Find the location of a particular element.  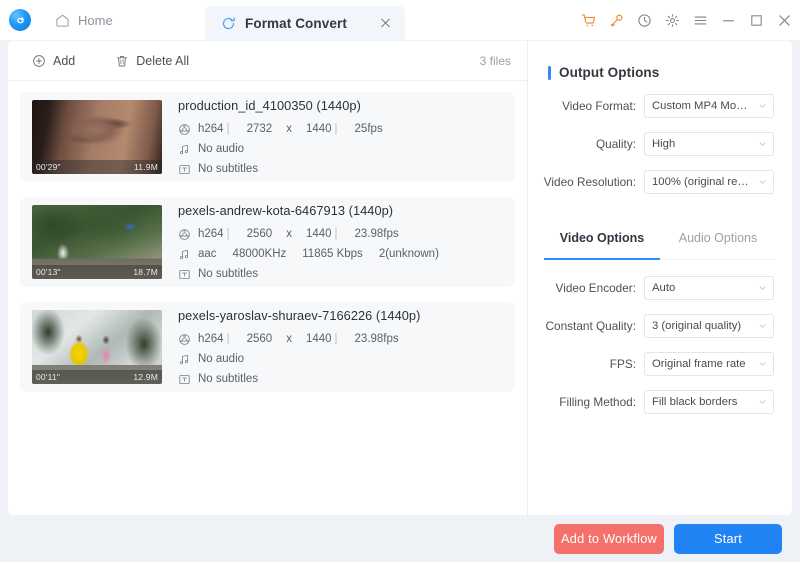

thumbnail-overlay: 00'13" 18.7M is located at coordinates (97, 272).